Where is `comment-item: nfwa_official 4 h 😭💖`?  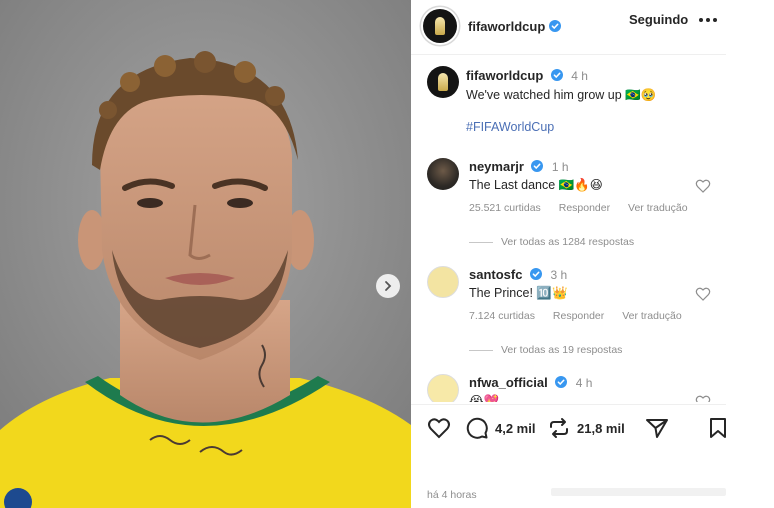
comment-item: nfwa_official 4 h 😭💖 is located at coordinates (577, 388).